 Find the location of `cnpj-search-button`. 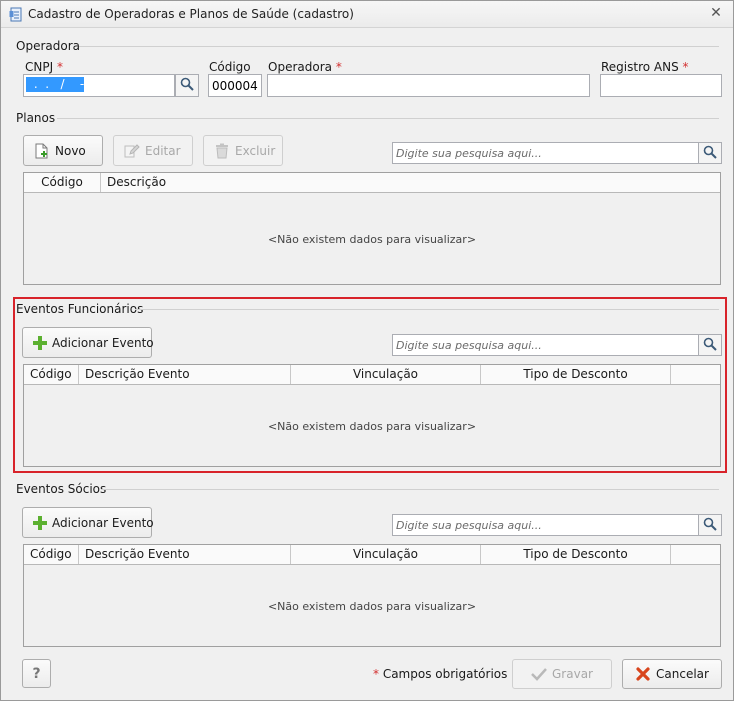

cnpj-search-button is located at coordinates (187, 85).